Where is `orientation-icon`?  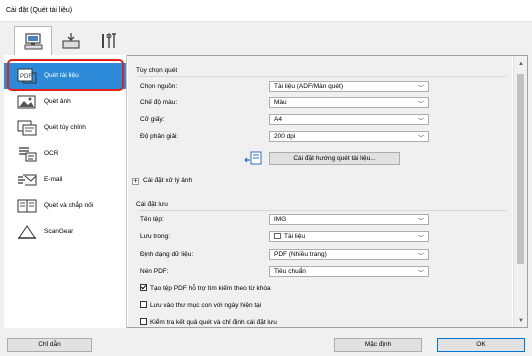
orientation-icon is located at coordinates (253, 158).